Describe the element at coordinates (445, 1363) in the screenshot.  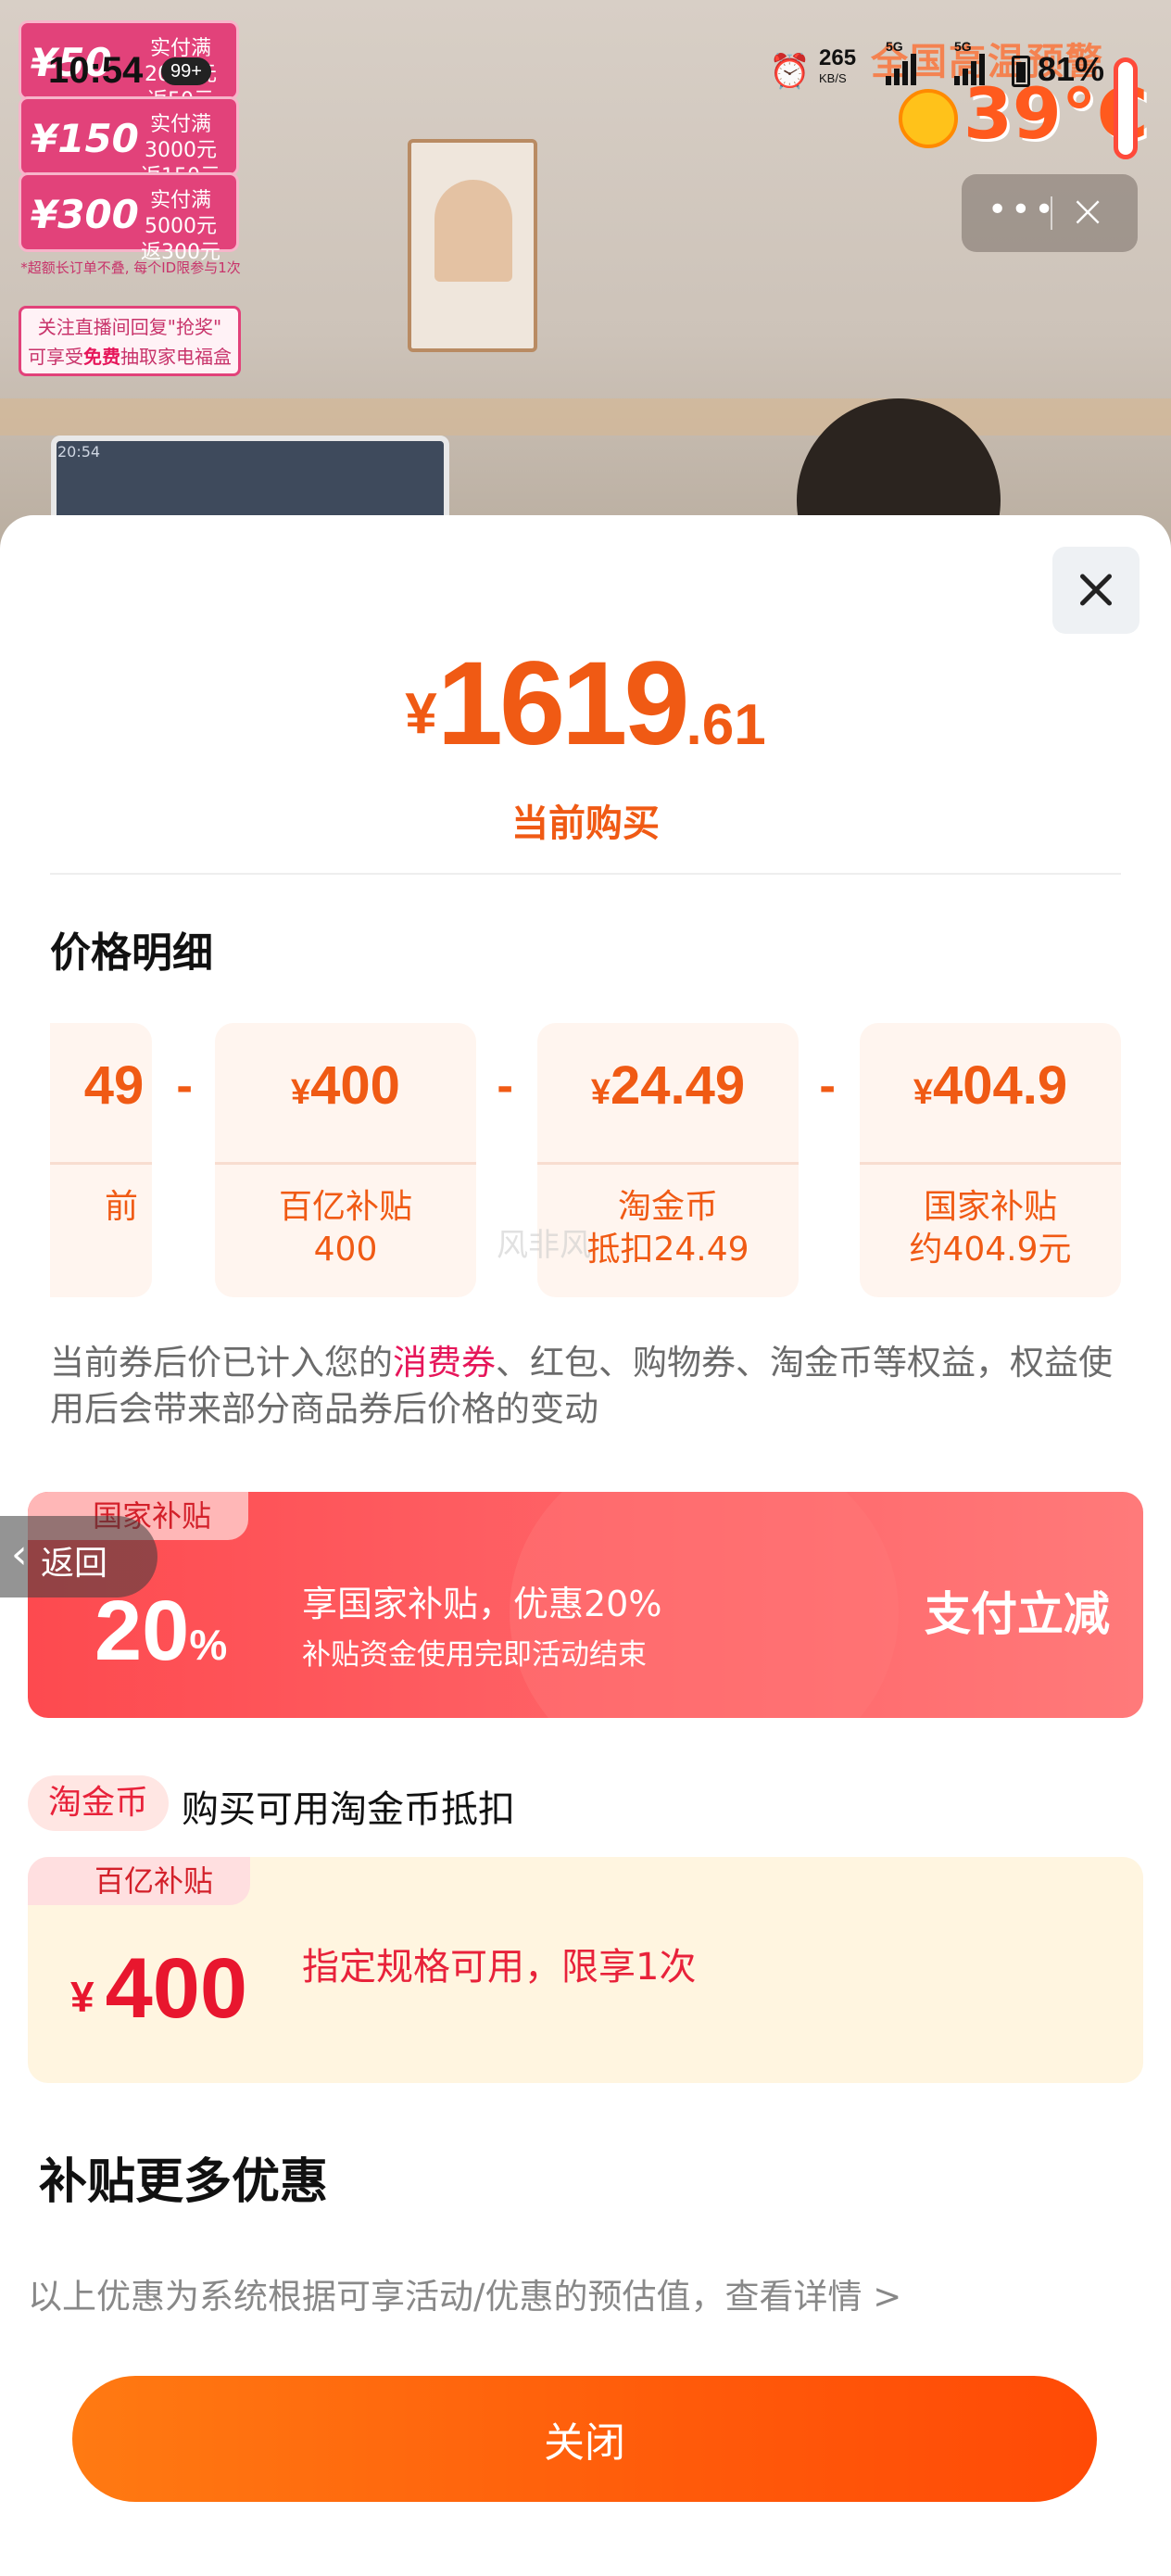
I see `consumer-coupon-link: 消费券` at that location.